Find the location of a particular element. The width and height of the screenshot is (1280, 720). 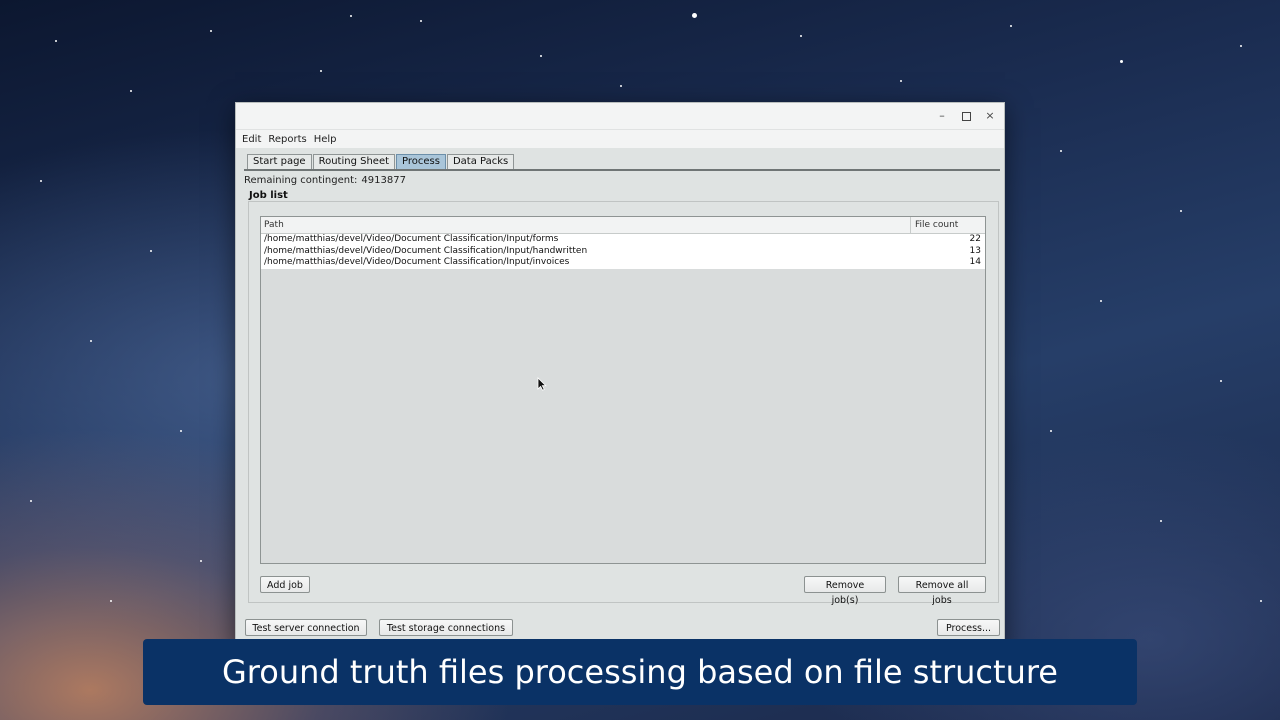

title-bar: – × is located at coordinates (620, 116).